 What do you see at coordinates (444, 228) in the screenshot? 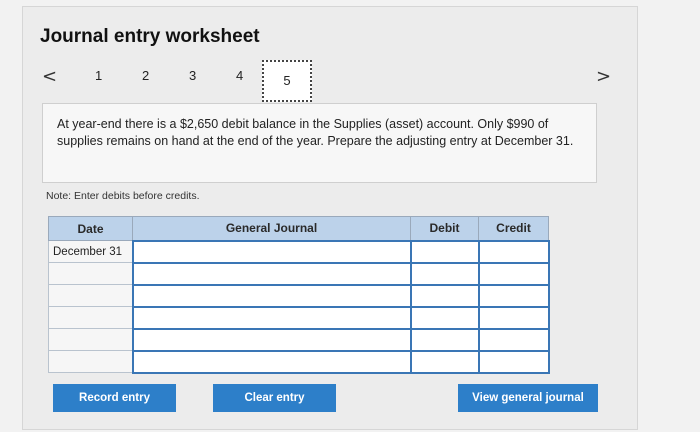
I see `header-debit: Debit` at bounding box center [444, 228].